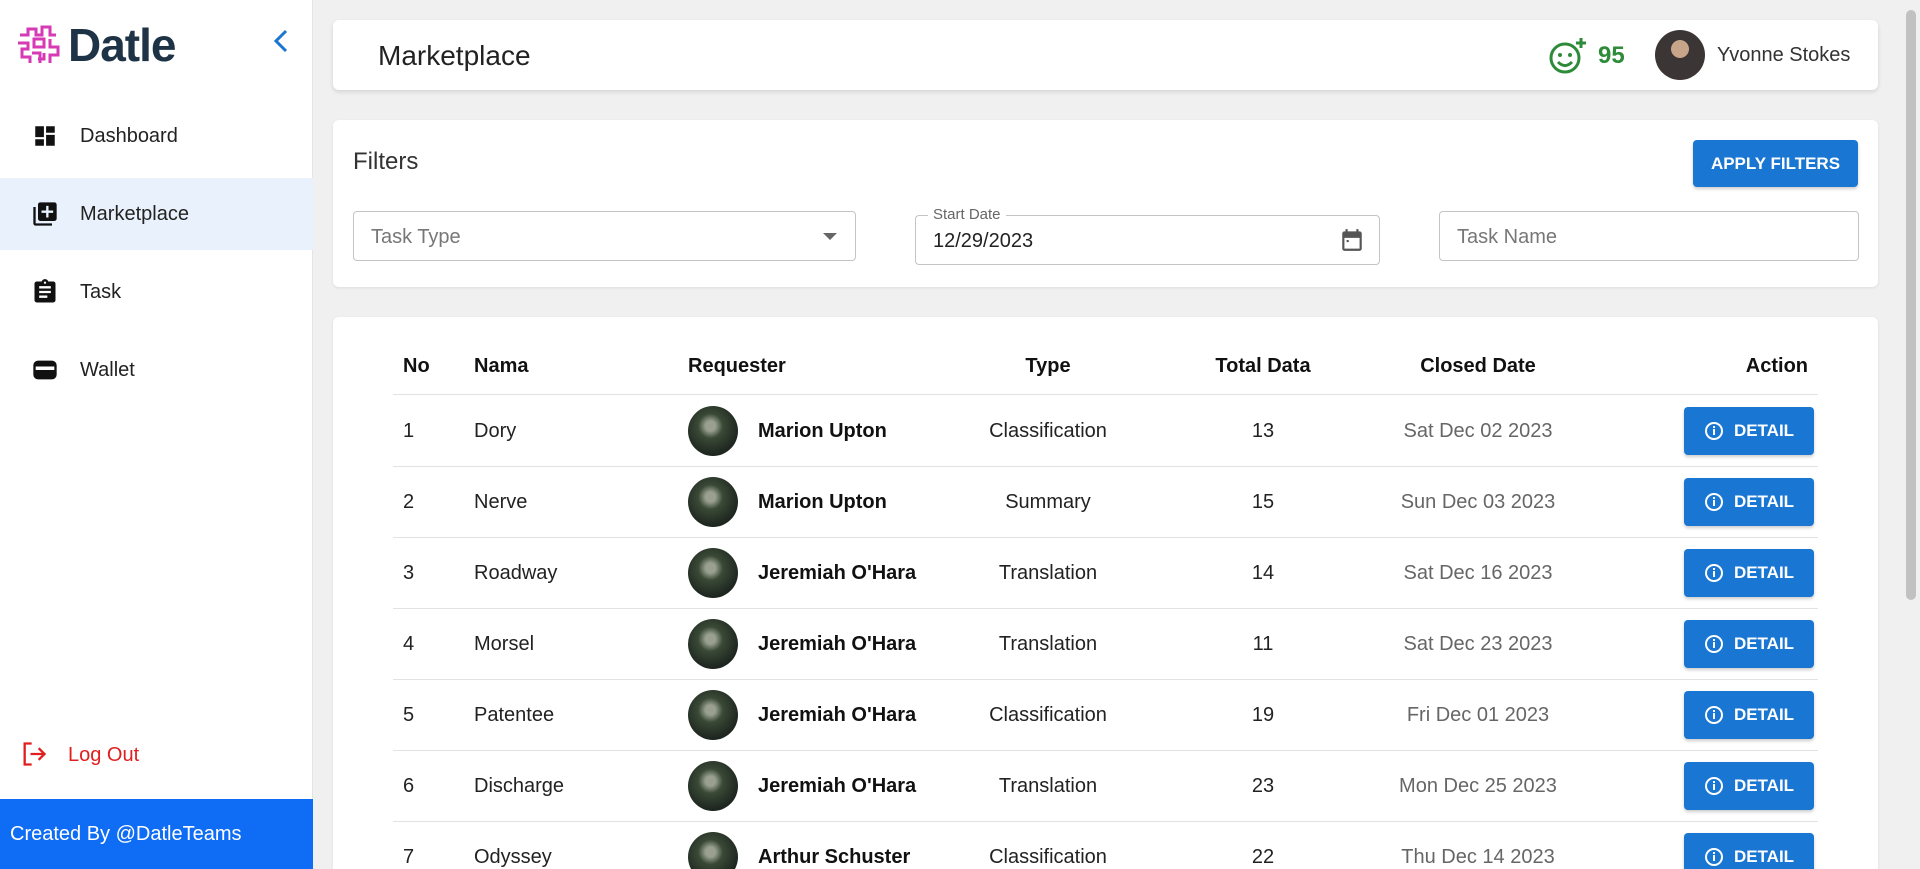  I want to click on cell-total-data: 11, so click(1263, 644).